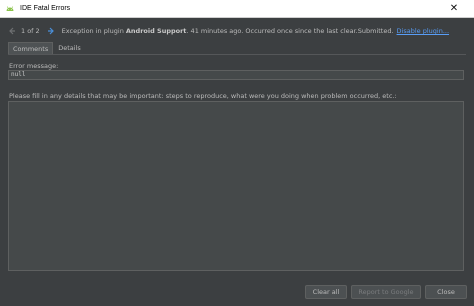 The height and width of the screenshot is (306, 474). I want to click on arrow-left-icon, so click(12, 31).